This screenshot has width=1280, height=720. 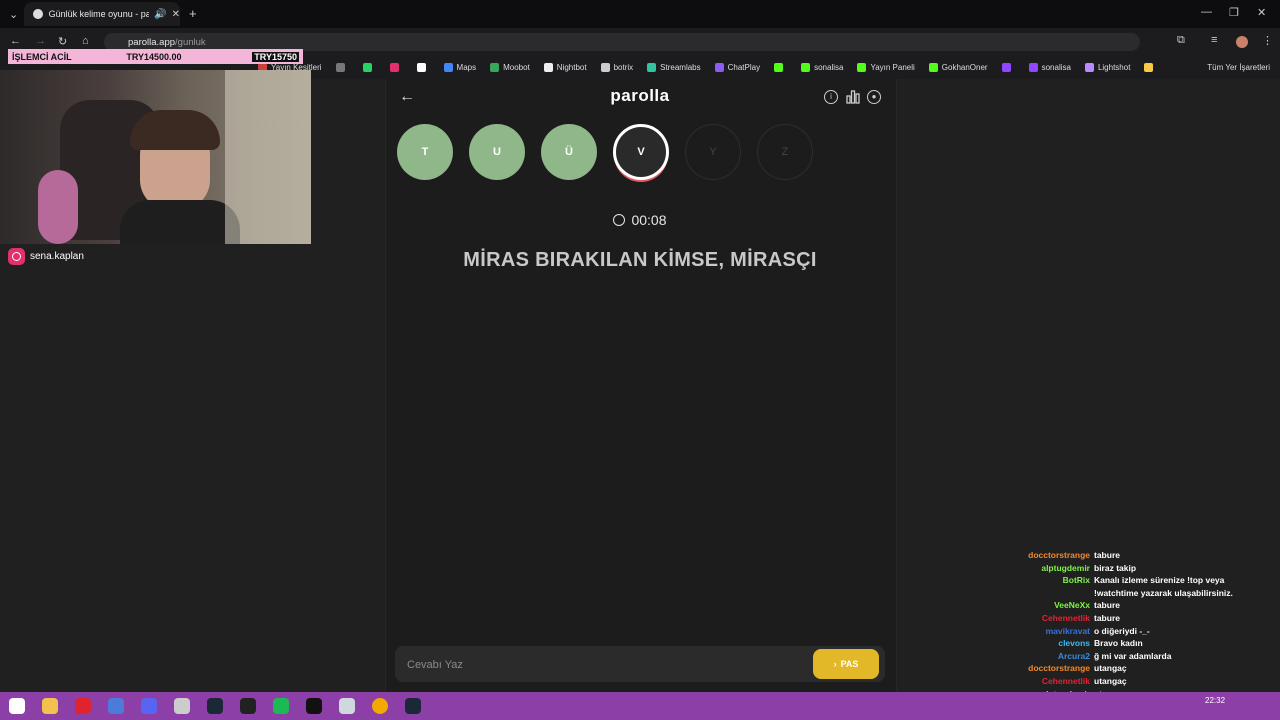 What do you see at coordinates (38, 14) in the screenshot?
I see `tab-favicon-icon` at bounding box center [38, 14].